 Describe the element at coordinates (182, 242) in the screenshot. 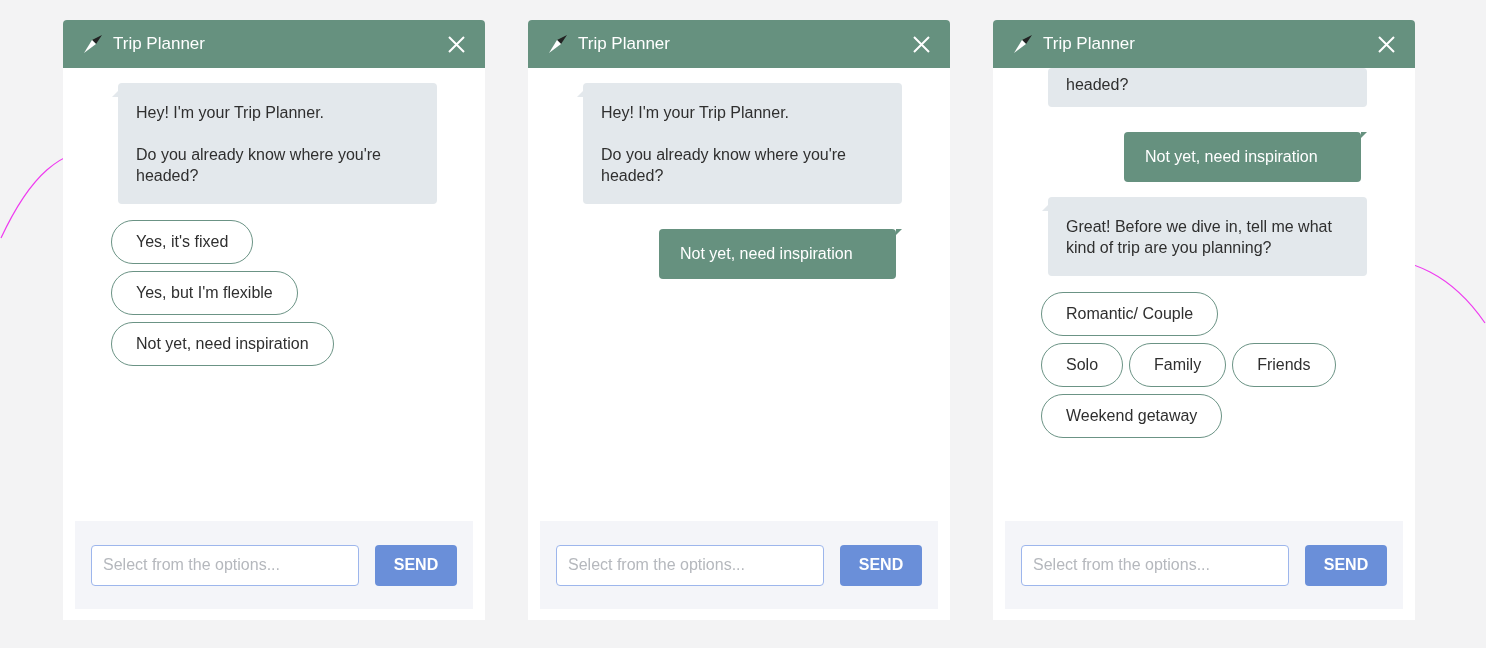

I see `option-button: Yes, it's fixed` at that location.